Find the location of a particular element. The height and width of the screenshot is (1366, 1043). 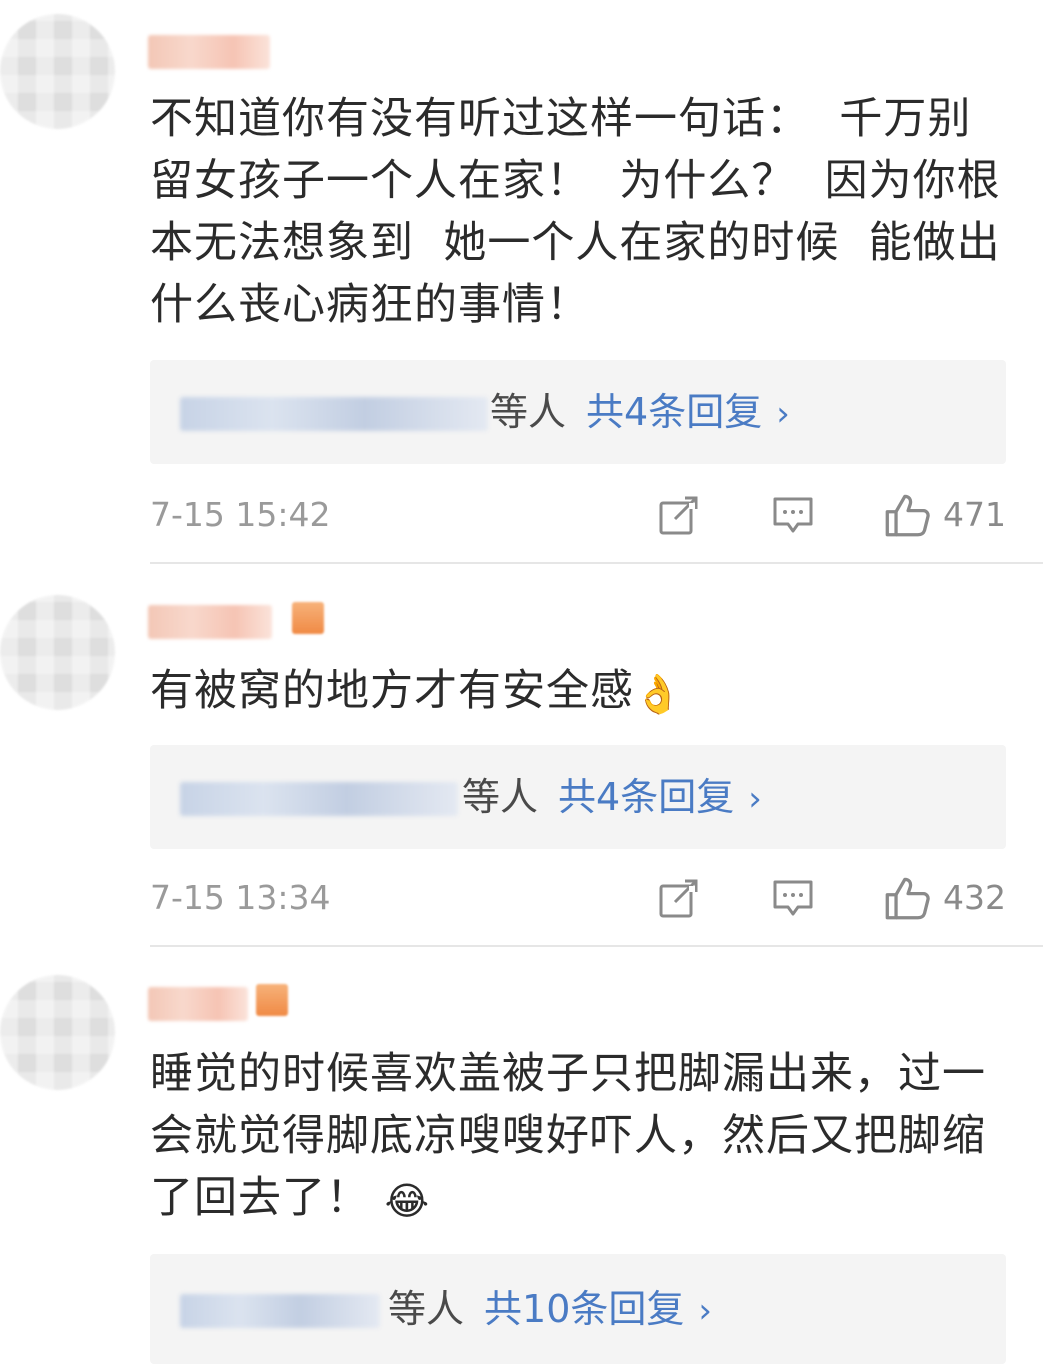

like-count: 471 is located at coordinates (974, 514).